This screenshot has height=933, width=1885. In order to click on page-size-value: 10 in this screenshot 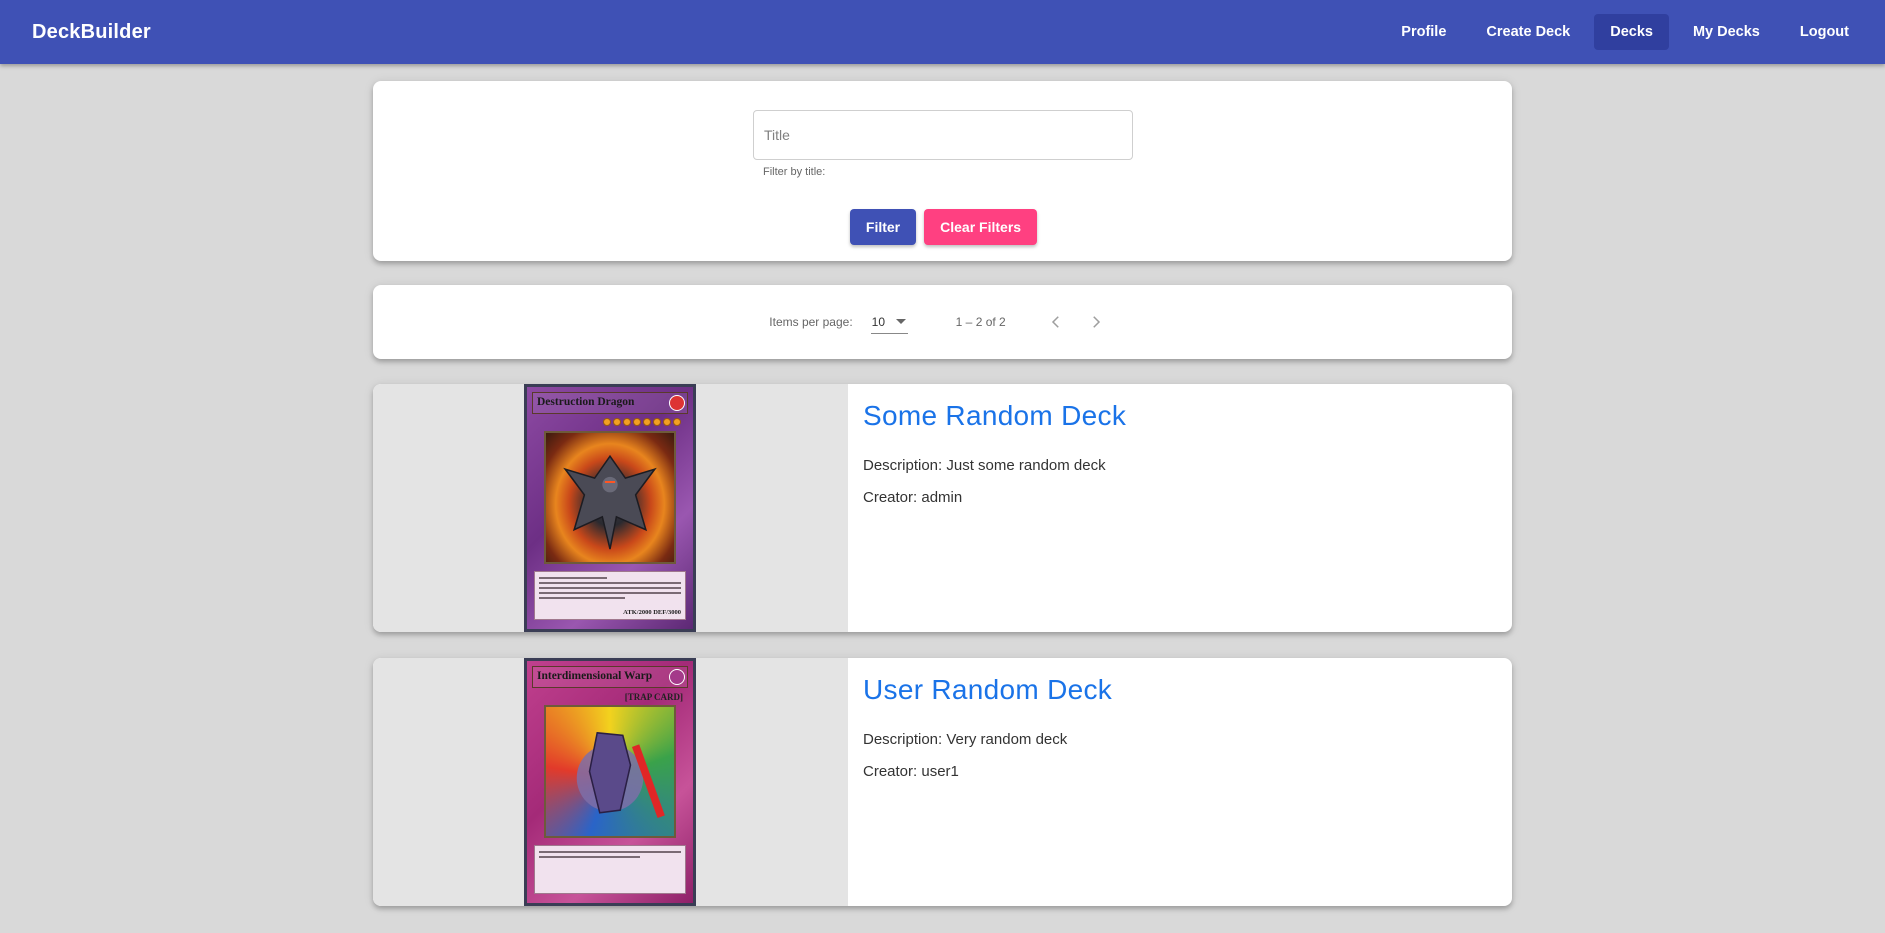, I will do `click(878, 321)`.